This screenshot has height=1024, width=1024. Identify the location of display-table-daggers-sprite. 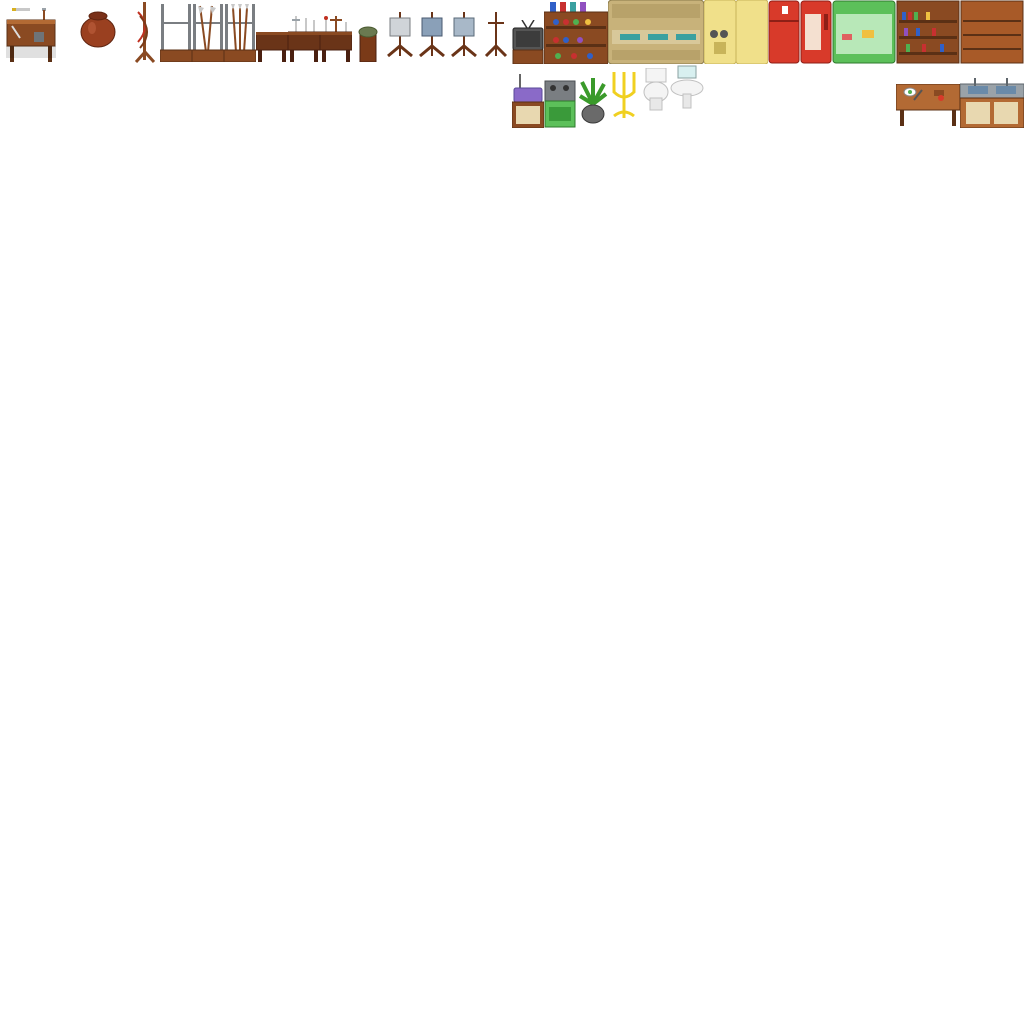
(304, 38).